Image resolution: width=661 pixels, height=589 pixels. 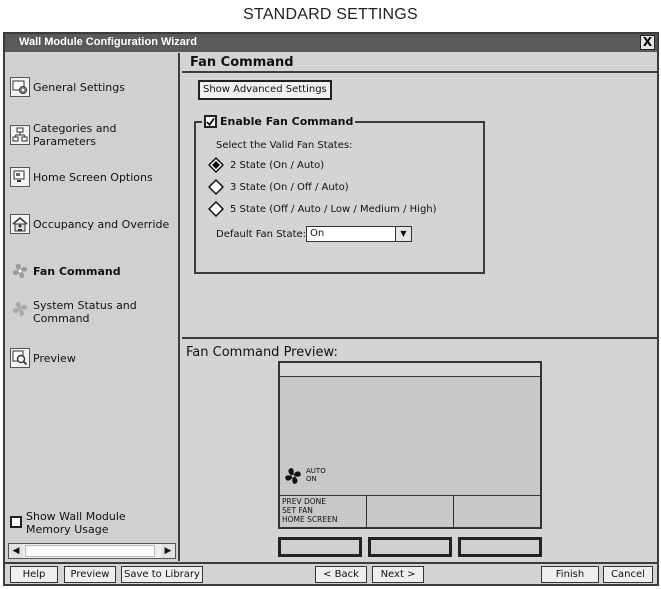 I want to click on settings-icon, so click(x=20, y=87).